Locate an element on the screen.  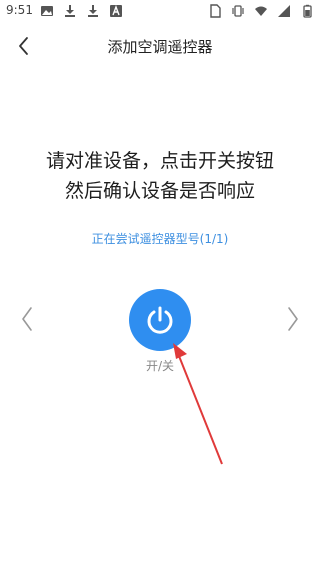
status-time: 9:51 is located at coordinates (19, 10).